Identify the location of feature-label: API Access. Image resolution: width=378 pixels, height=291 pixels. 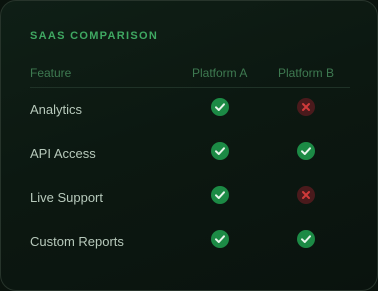
(63, 153).